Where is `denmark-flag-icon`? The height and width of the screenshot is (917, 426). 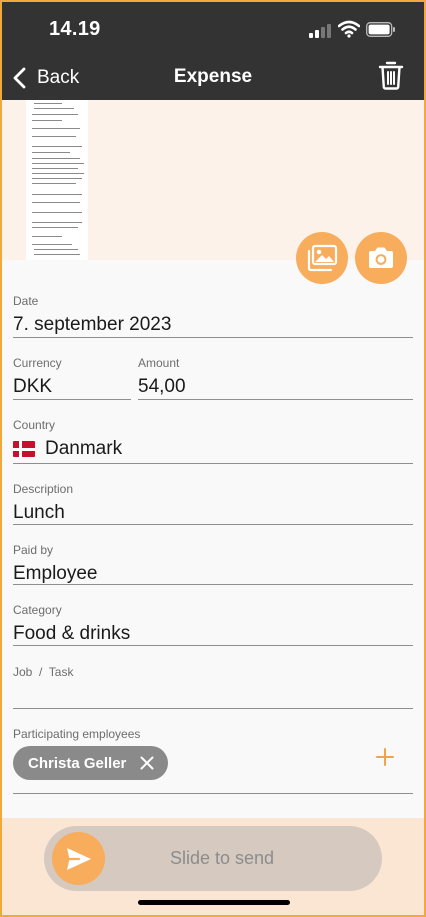 denmark-flag-icon is located at coordinates (24, 449).